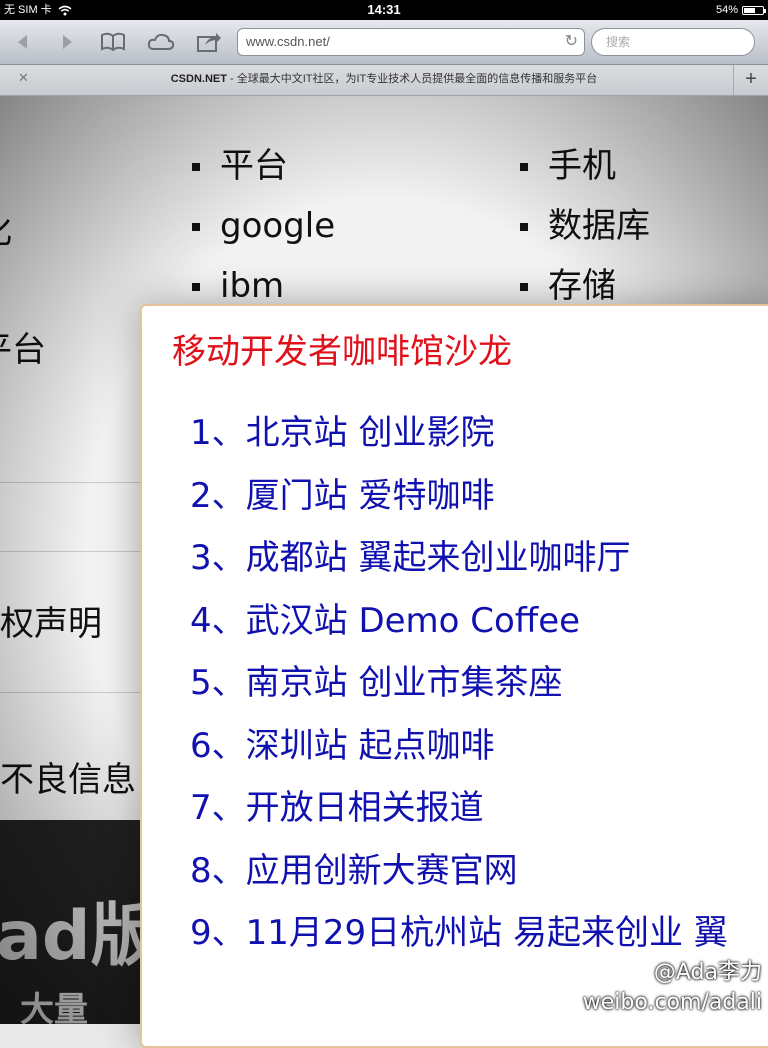  I want to click on text-fragment: 平台, so click(23, 350).